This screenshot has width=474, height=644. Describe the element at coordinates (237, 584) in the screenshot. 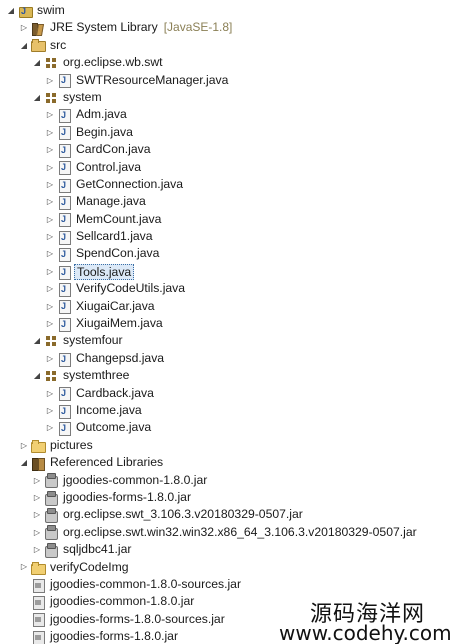

I see `tree-item: jgoodies-common-1.8.0-sources.jar` at that location.